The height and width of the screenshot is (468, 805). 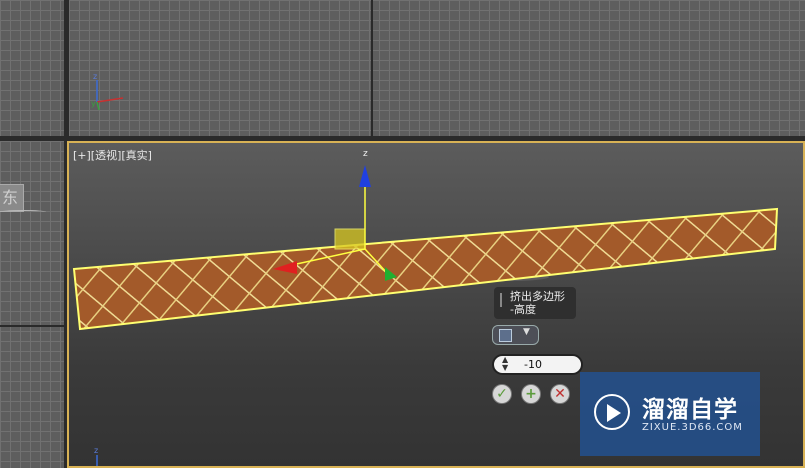 I want to click on check-icon: ✓, so click(x=502, y=394).